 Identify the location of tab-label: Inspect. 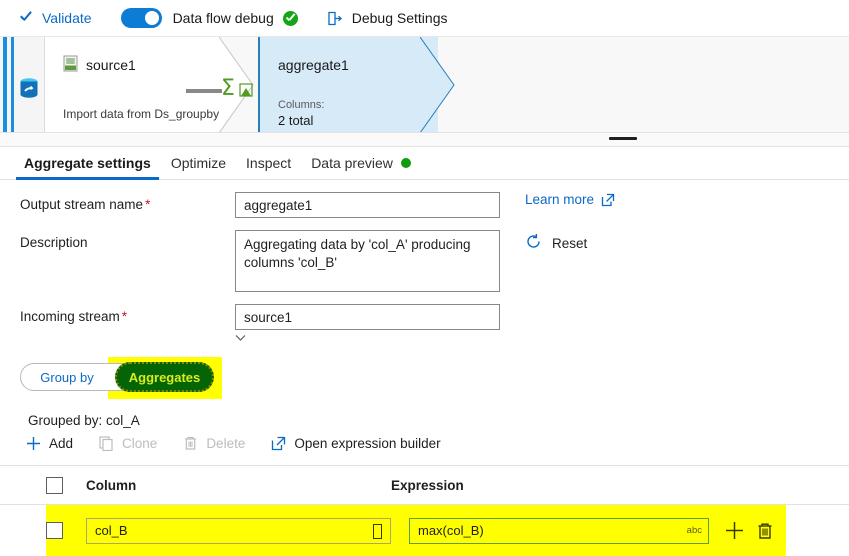
(269, 163).